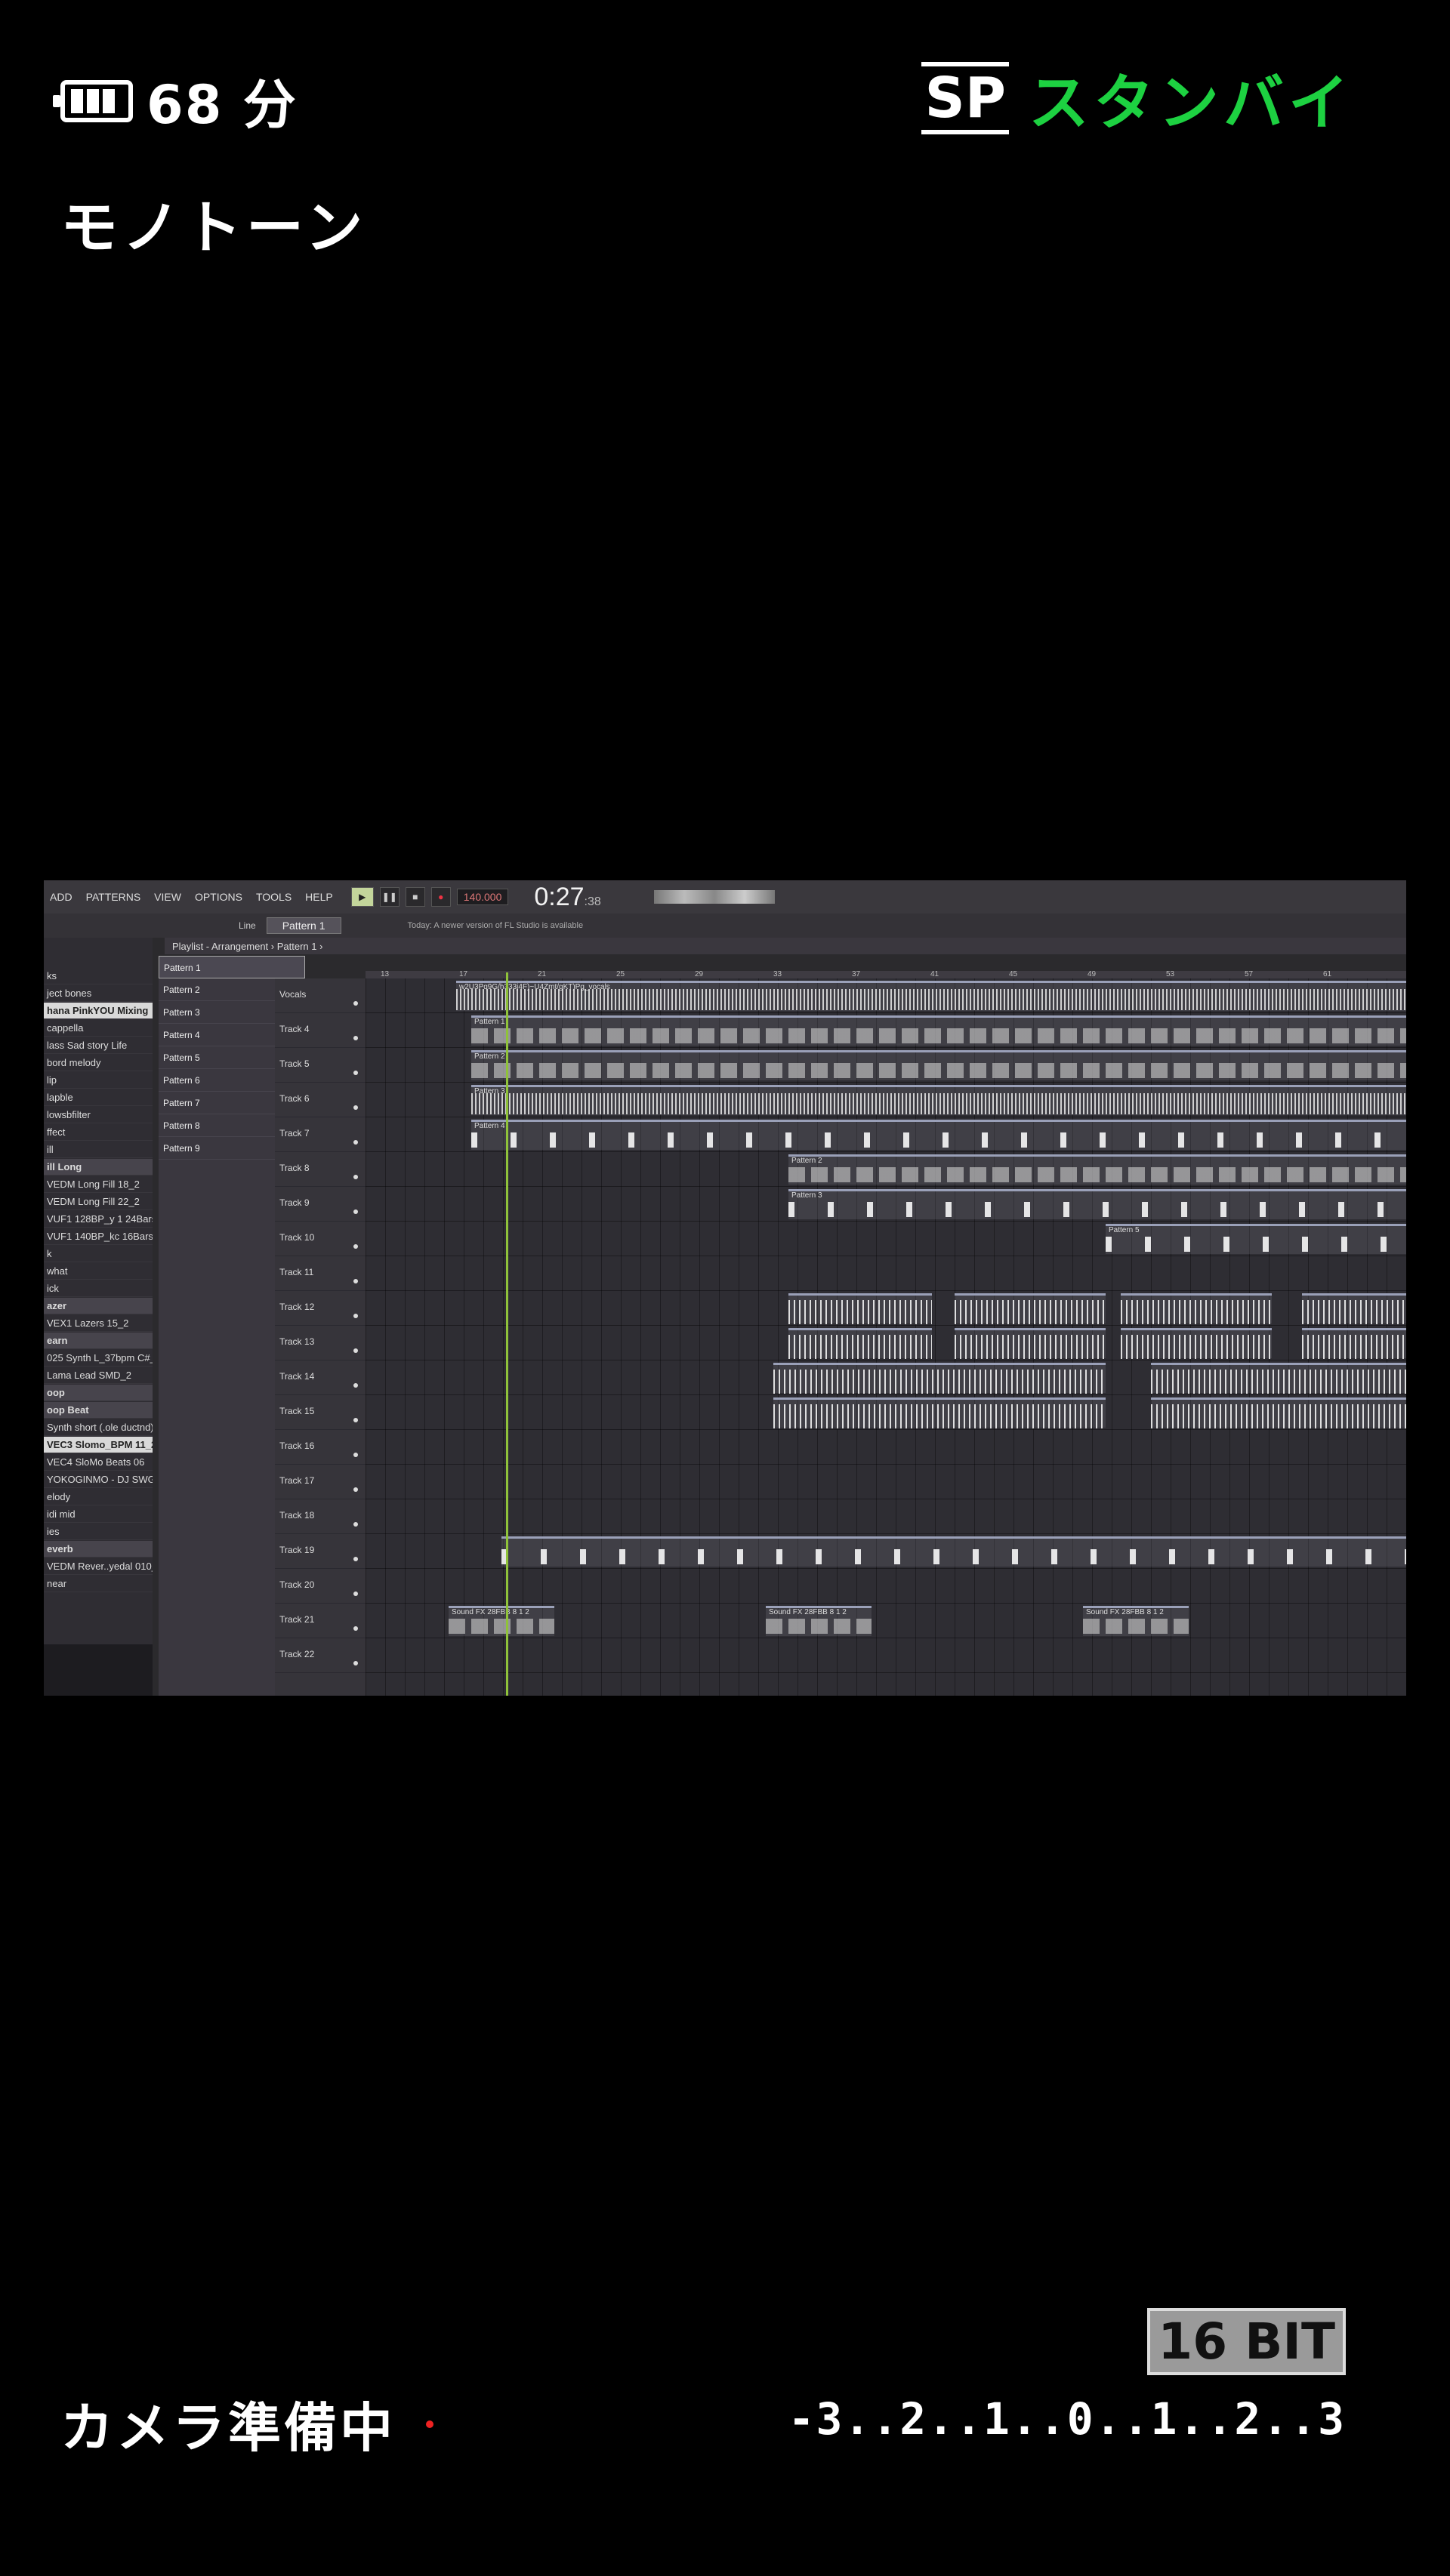 The image size is (1450, 2576). Describe the element at coordinates (99, 1219) in the screenshot. I see `browser-item: VUF1 128BP_y 1 24Bars_2` at that location.